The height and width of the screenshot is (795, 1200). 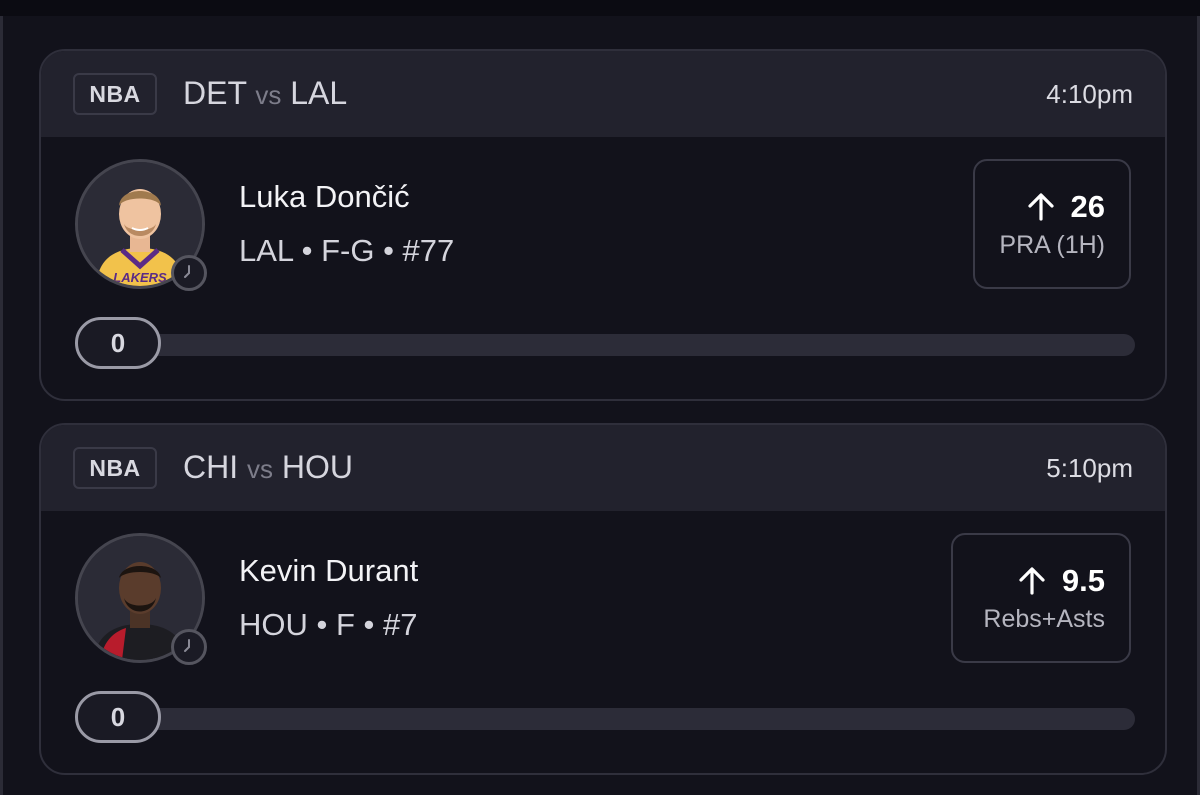 I want to click on away-team: CHI, so click(x=211, y=467).